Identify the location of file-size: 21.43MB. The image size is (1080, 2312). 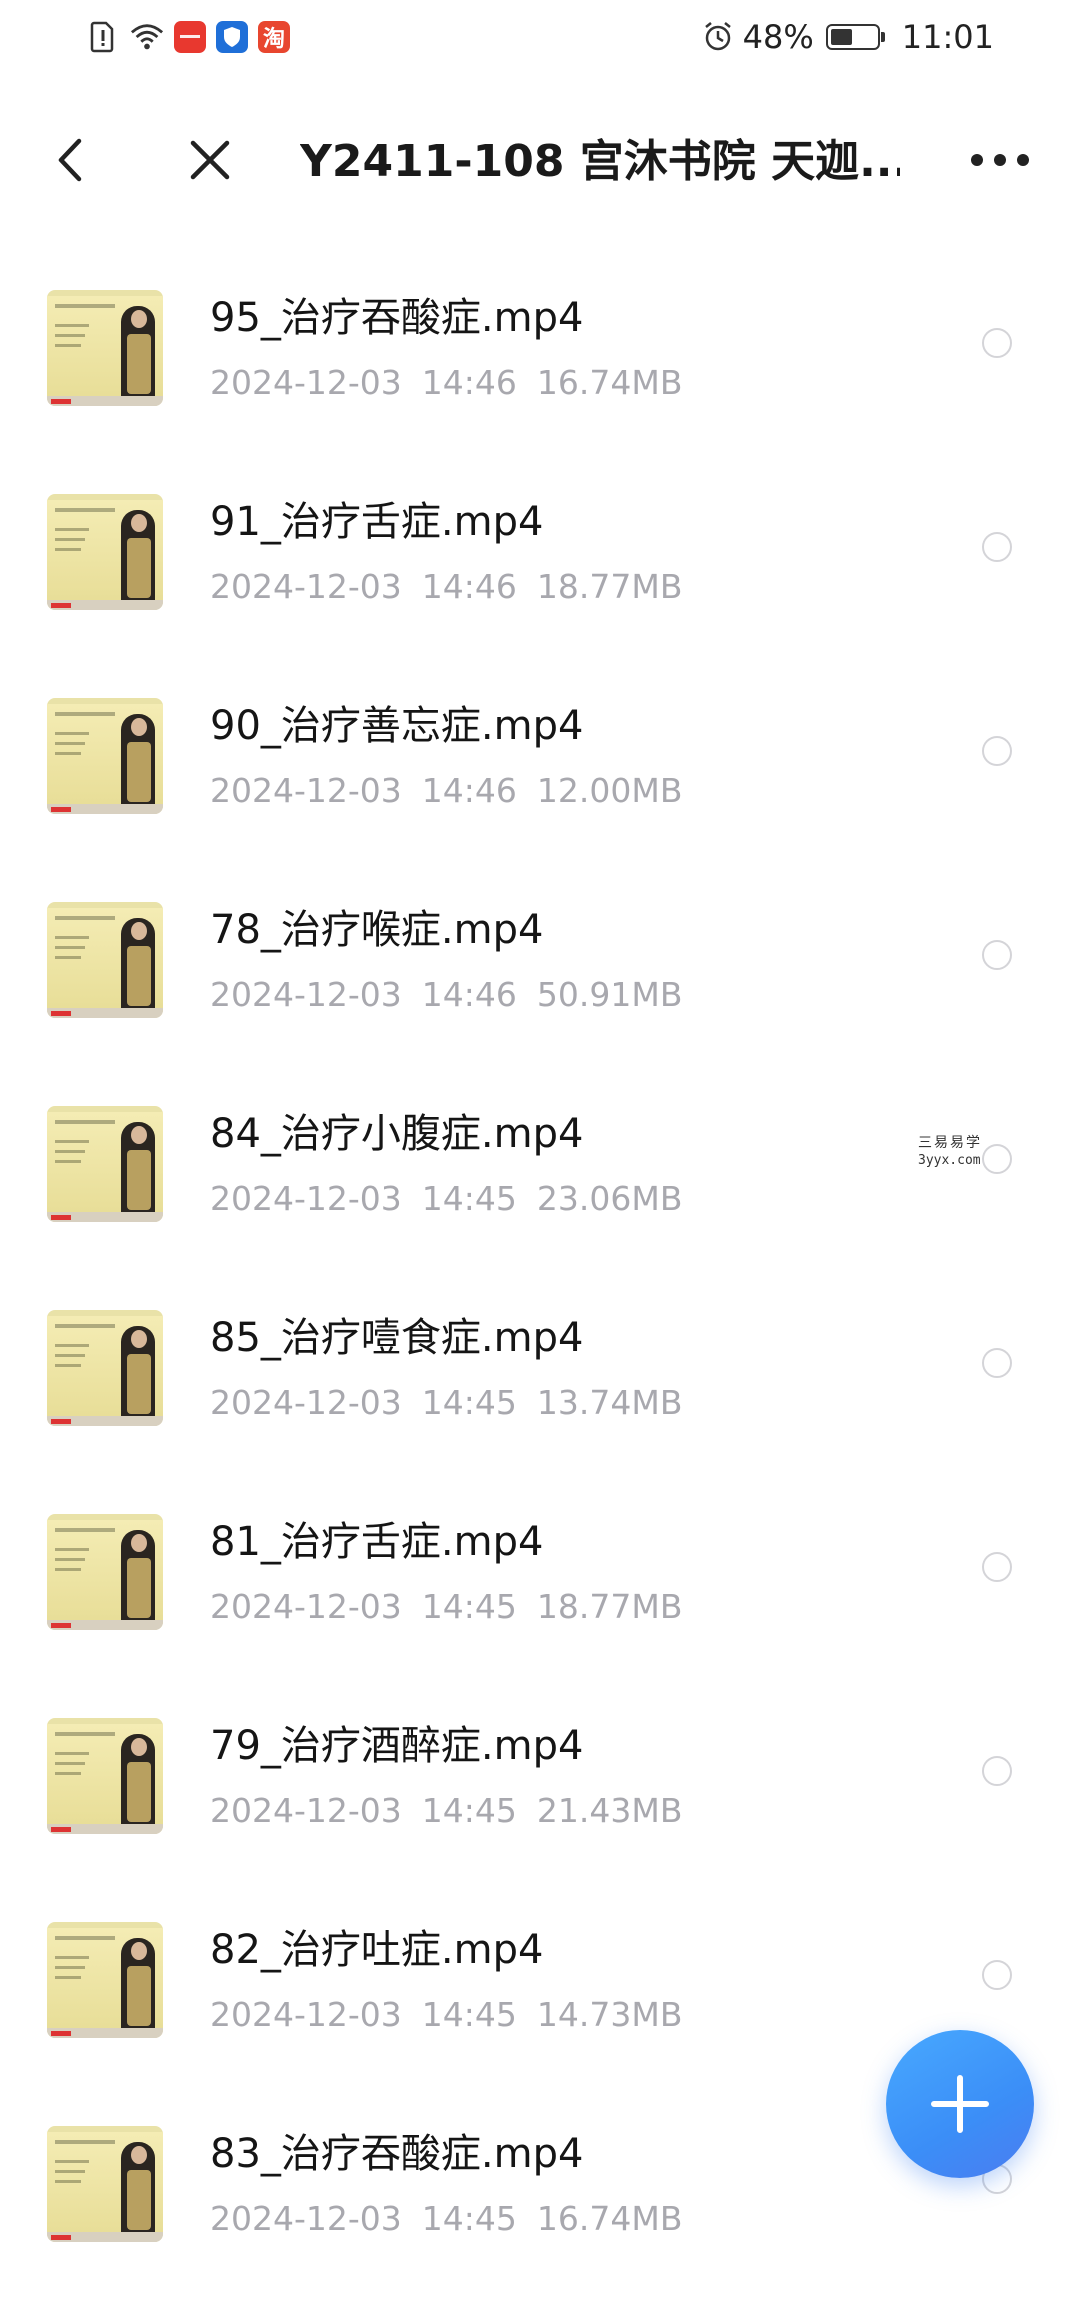
(609, 1810).